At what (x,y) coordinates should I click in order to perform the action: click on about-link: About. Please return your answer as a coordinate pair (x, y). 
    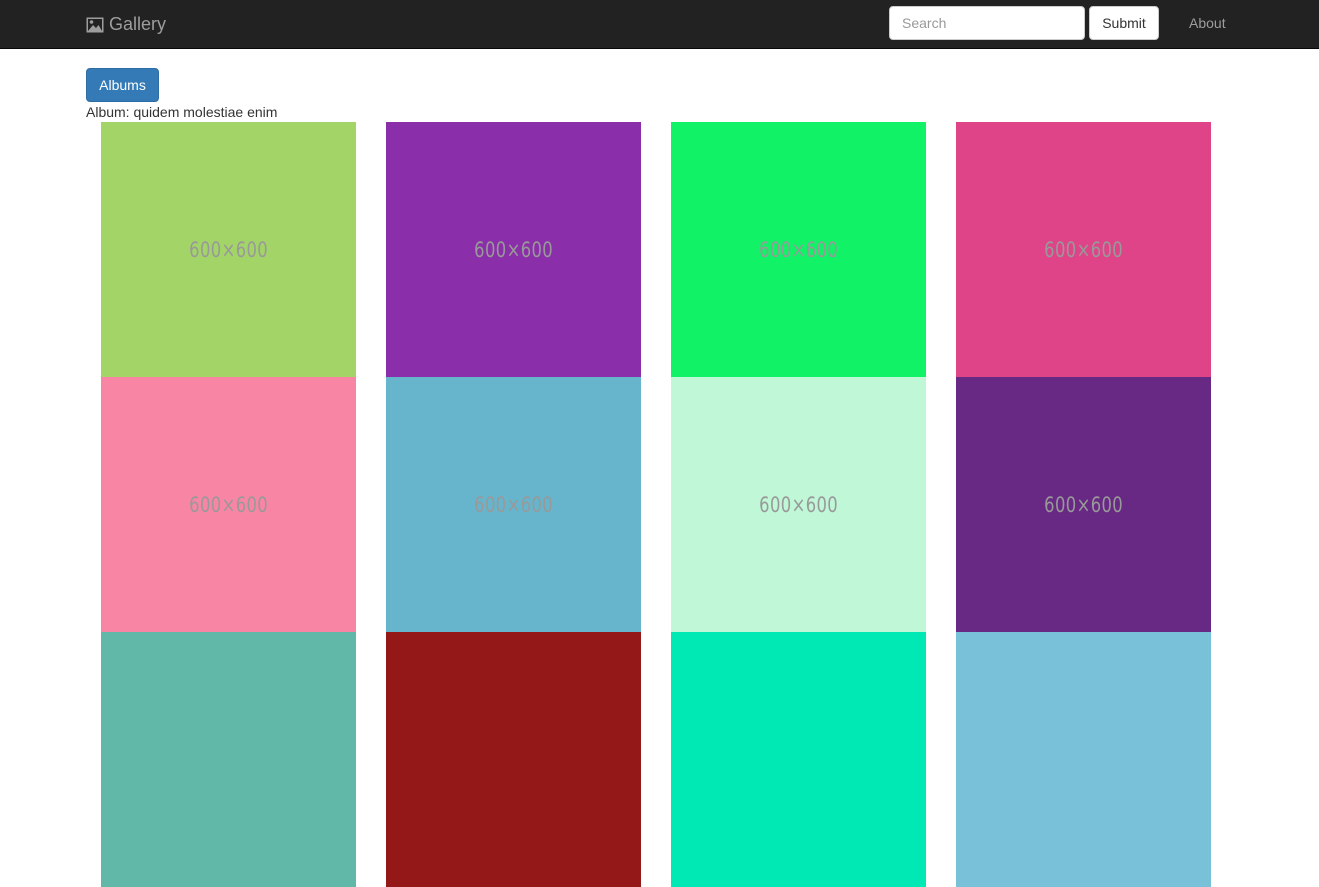
    Looking at the image, I should click on (1207, 23).